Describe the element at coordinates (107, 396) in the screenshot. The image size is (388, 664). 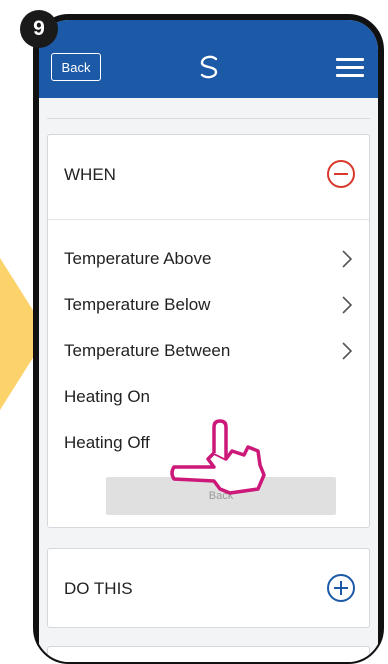
I see `option-label: Heating On` at that location.